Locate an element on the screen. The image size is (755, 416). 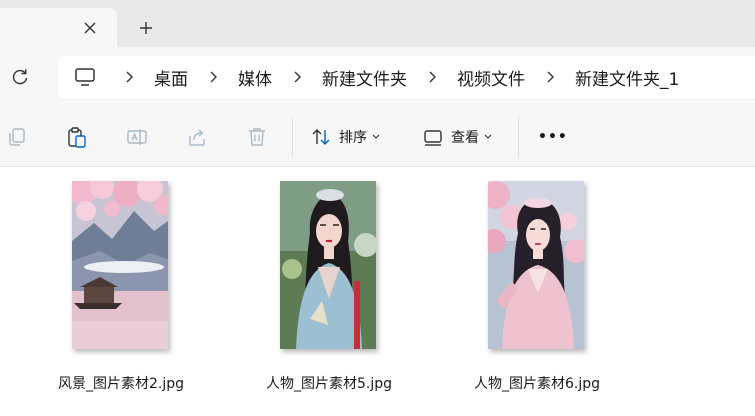
breadcrumb-item: 新建文件夹_1 is located at coordinates (627, 77).